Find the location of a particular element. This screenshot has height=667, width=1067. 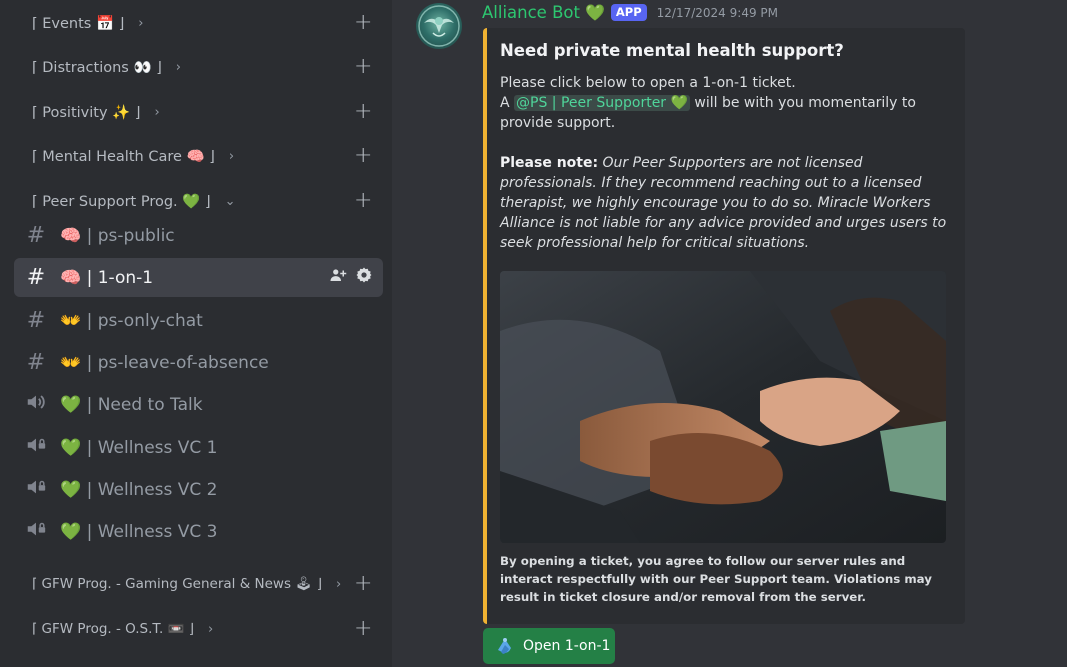

category-label: ⌈ GFW Prog. - Gaming General & News 🕹 ⌋ is located at coordinates (177, 584).